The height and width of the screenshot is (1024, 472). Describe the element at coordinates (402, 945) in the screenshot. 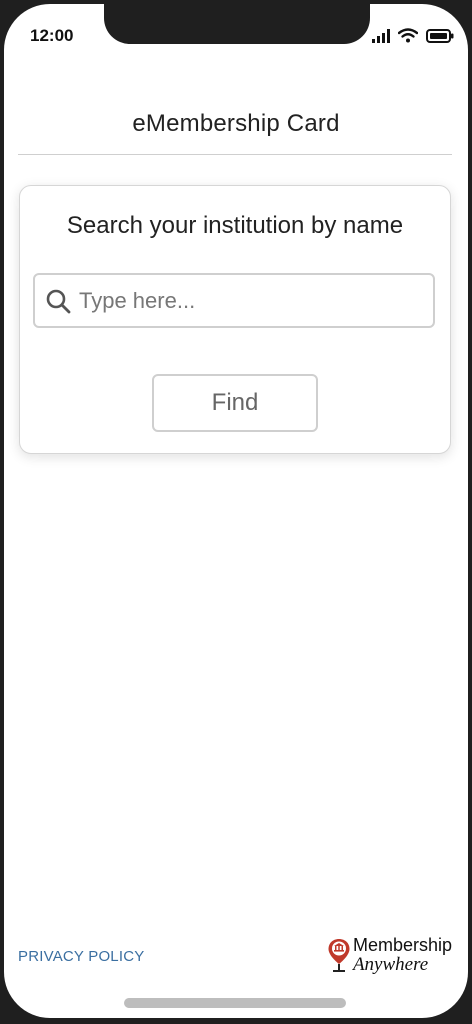

I see `brand-name-line1: Membership` at that location.